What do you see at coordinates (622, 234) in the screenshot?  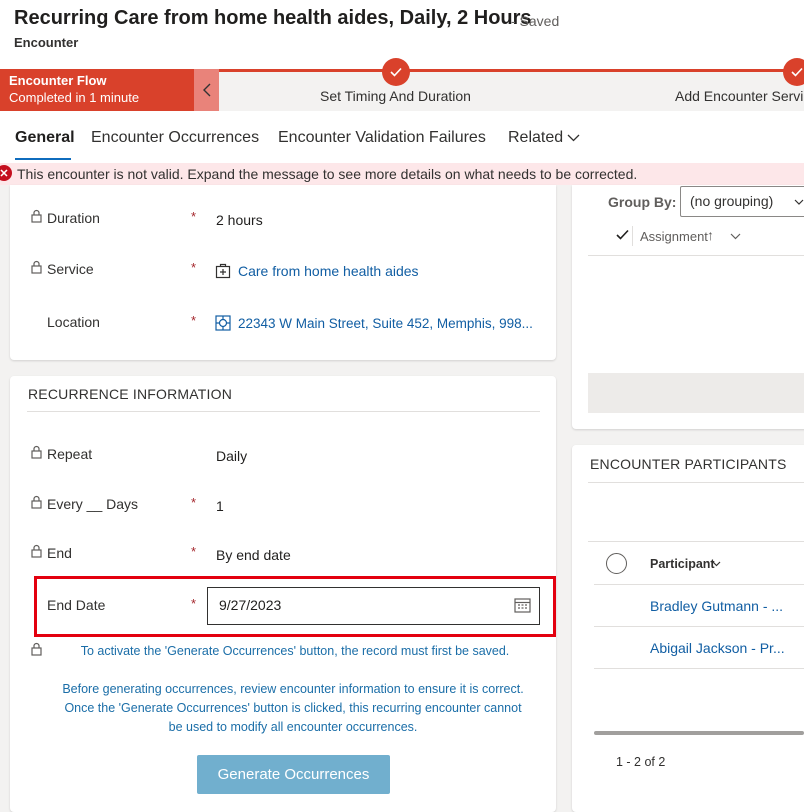 I see `checkmark-icon` at bounding box center [622, 234].